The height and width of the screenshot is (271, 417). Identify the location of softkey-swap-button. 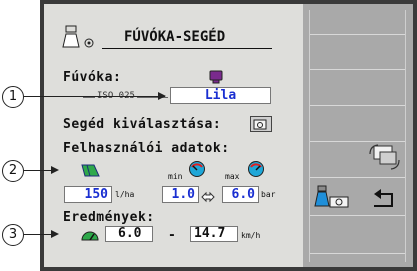
(384, 156).